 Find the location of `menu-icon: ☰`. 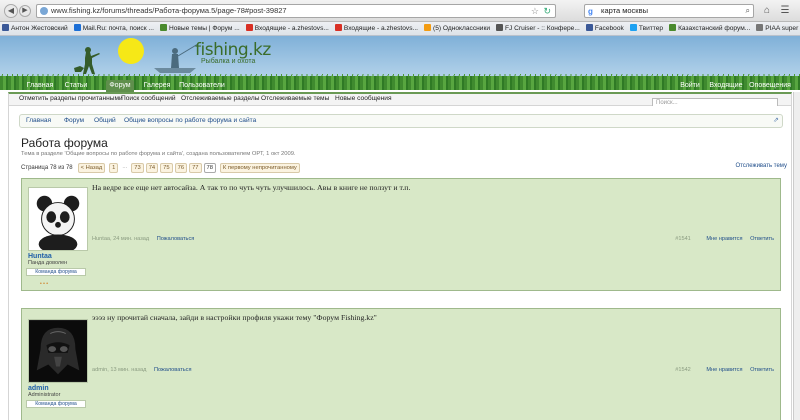

menu-icon: ☰ is located at coordinates (785, 11).